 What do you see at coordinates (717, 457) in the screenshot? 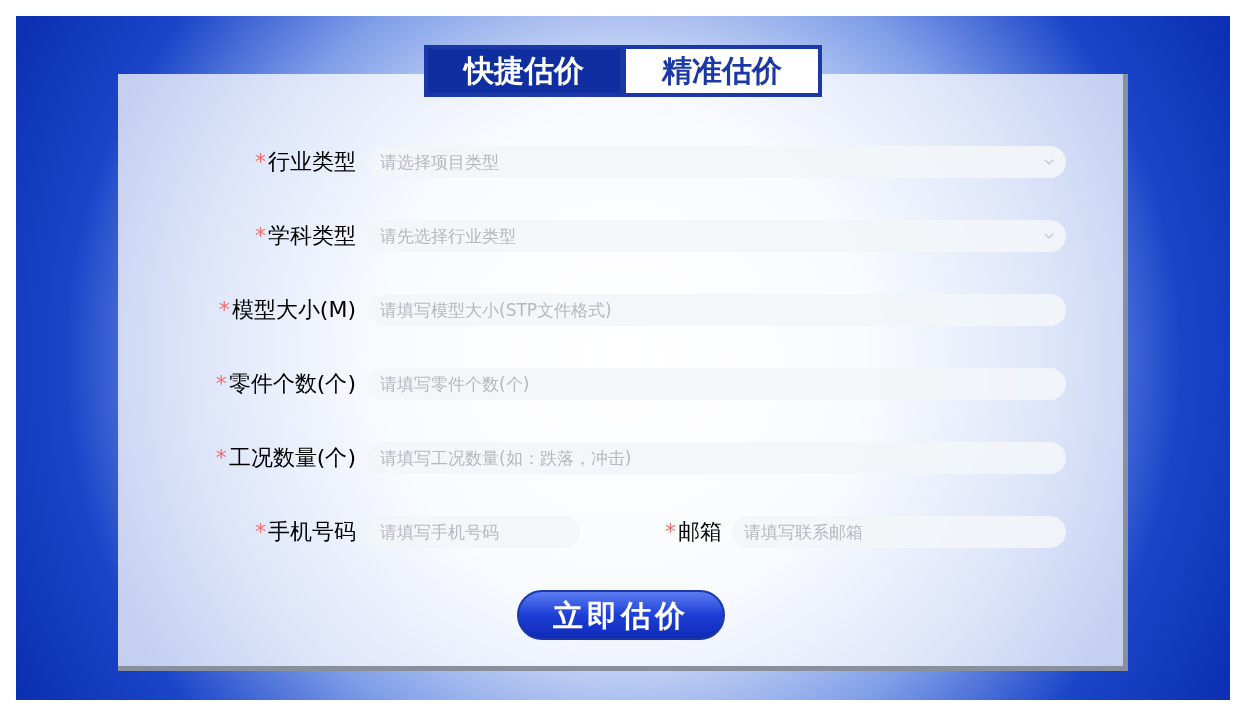
I see `input-field: 请填写工况数量(如：跌落，冲击)` at bounding box center [717, 457].